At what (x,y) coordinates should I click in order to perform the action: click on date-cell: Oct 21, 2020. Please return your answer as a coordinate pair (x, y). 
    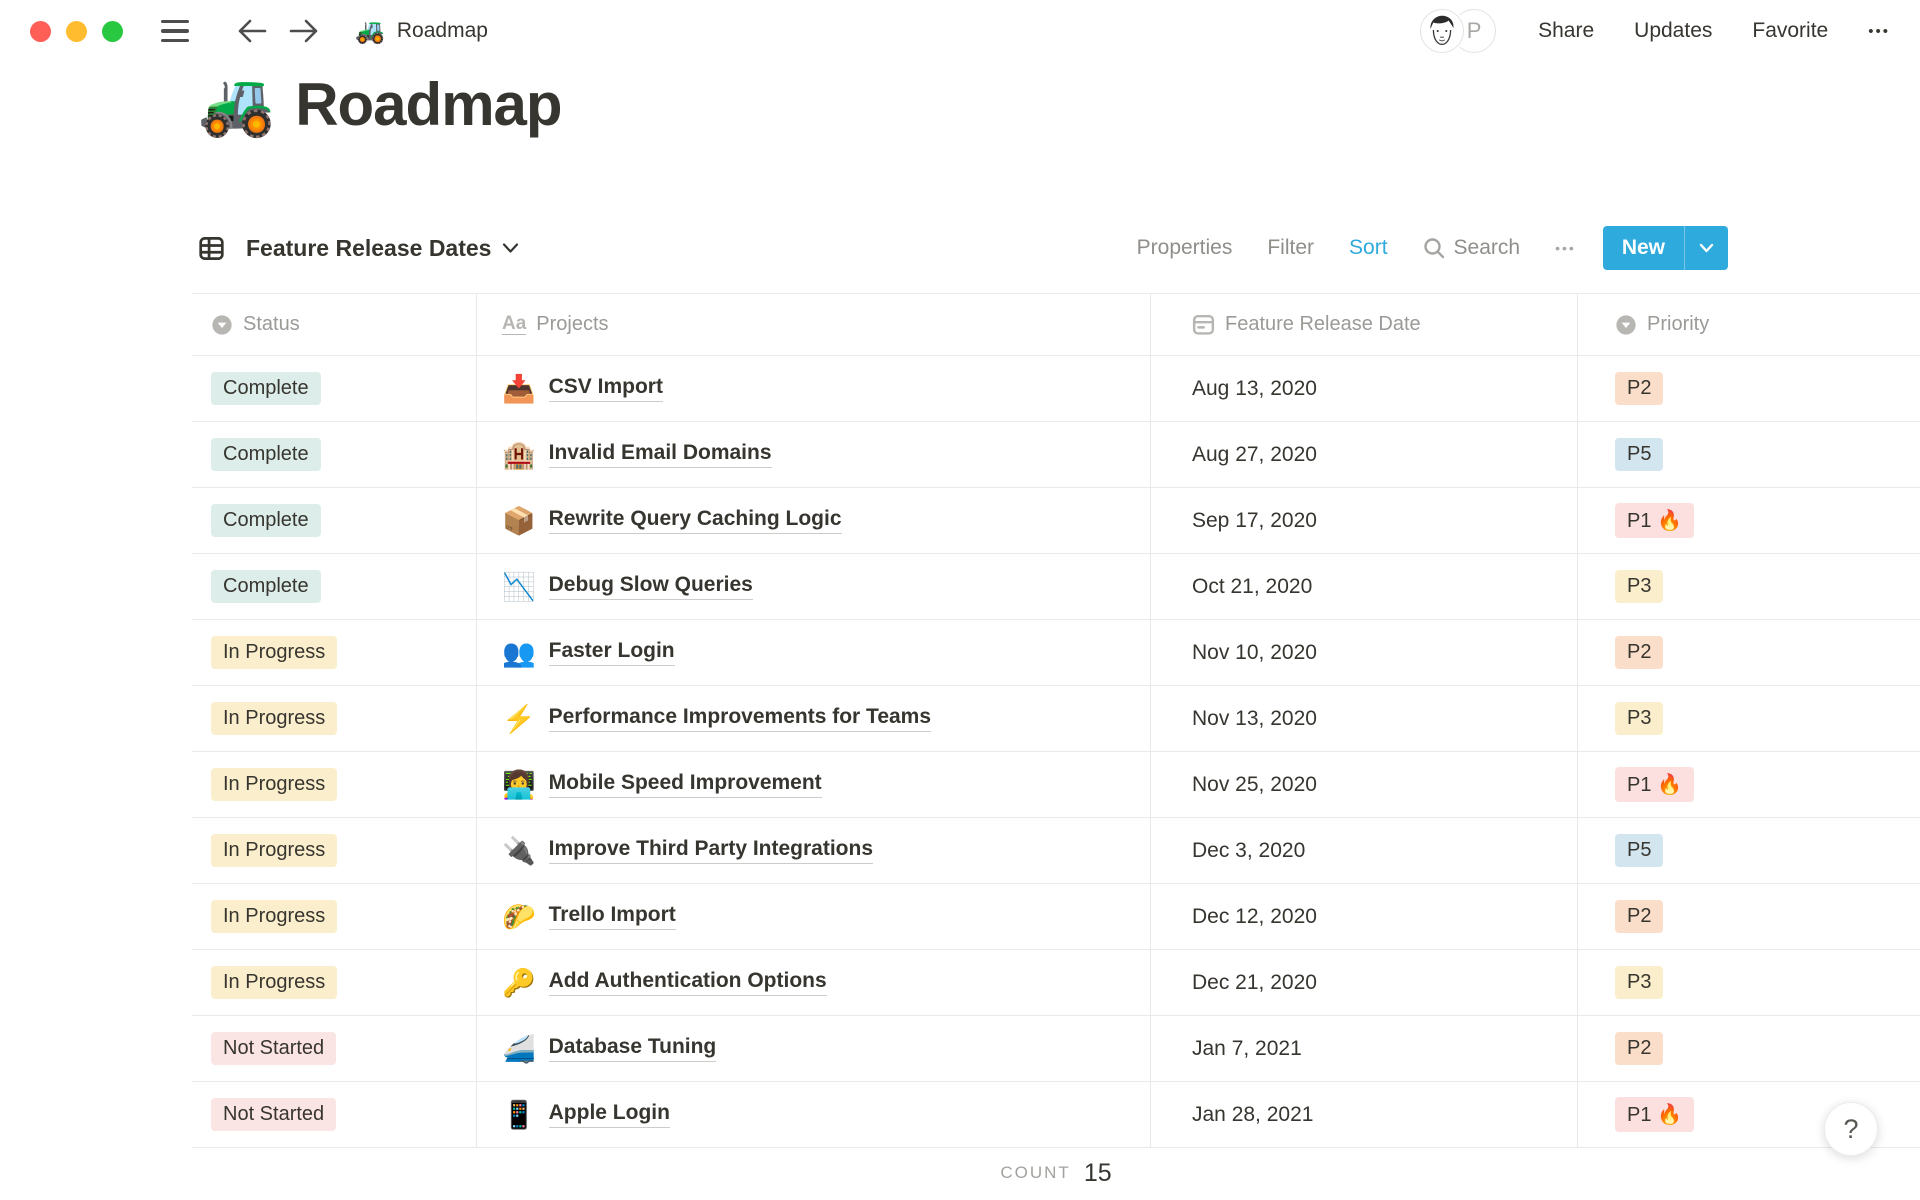
    Looking at the image, I should click on (1363, 586).